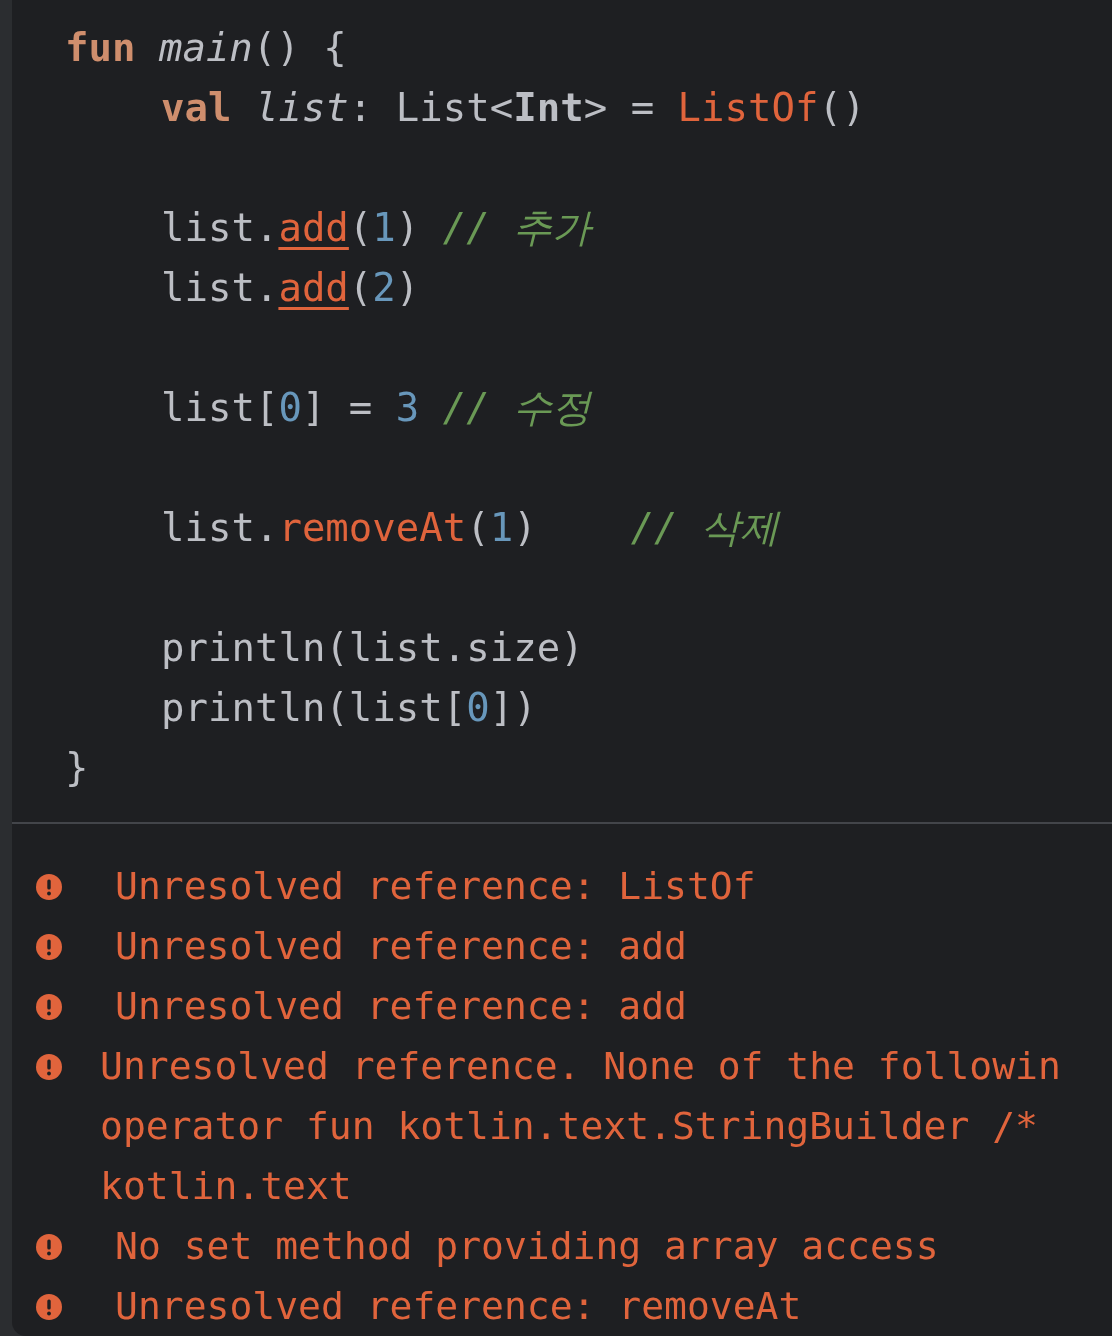  I want to click on code-line: }, so click(77, 768).